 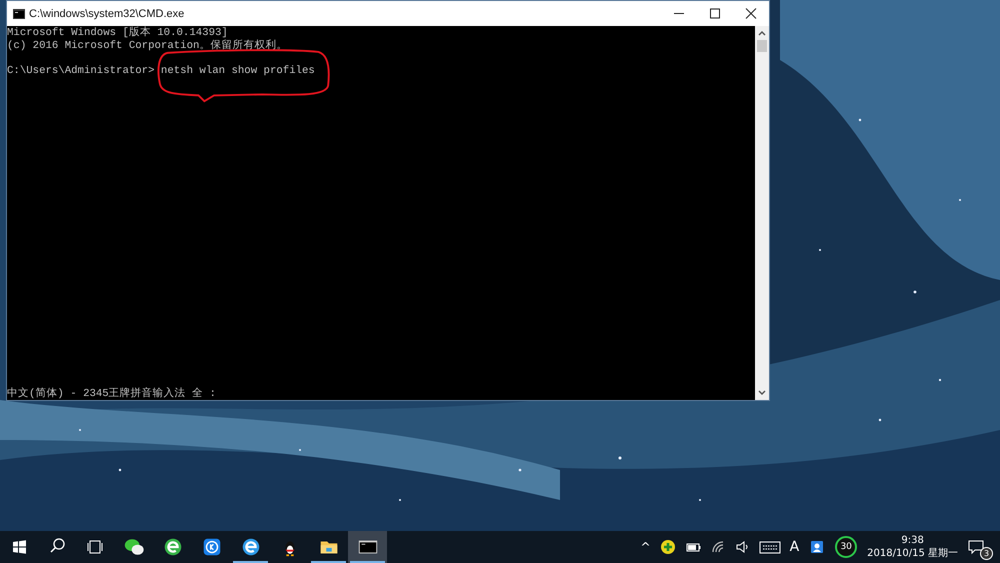 What do you see at coordinates (133, 547) in the screenshot?
I see `app-icon` at bounding box center [133, 547].